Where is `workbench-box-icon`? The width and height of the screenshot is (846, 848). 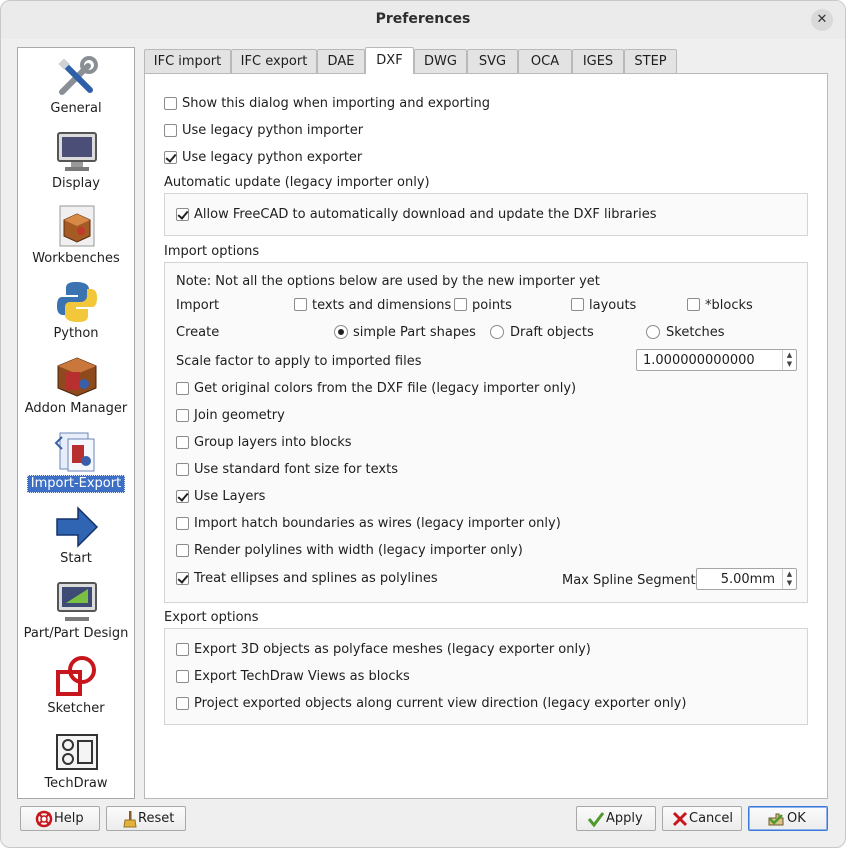 workbench-box-icon is located at coordinates (77, 226).